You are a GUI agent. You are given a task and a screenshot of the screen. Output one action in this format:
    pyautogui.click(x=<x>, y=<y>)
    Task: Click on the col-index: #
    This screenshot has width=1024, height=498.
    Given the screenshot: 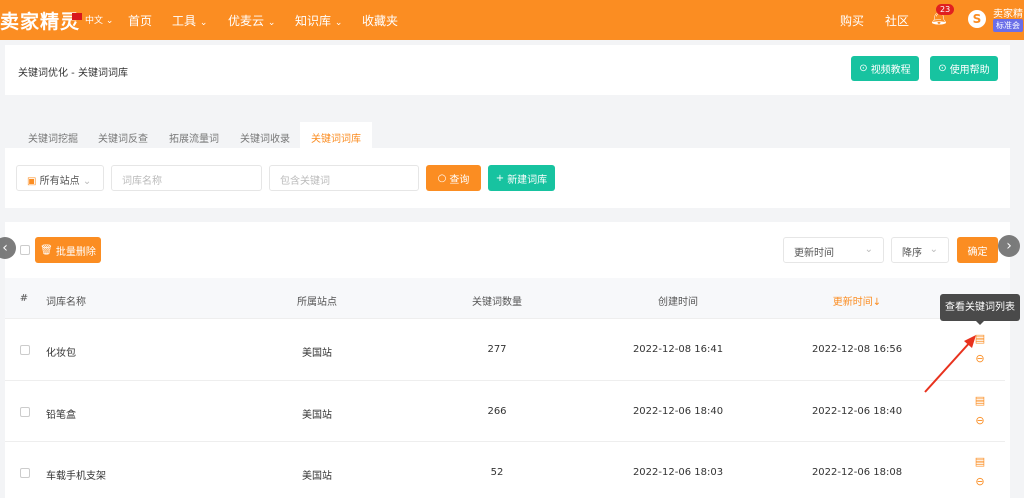 What is the action you would take?
    pyautogui.click(x=24, y=298)
    